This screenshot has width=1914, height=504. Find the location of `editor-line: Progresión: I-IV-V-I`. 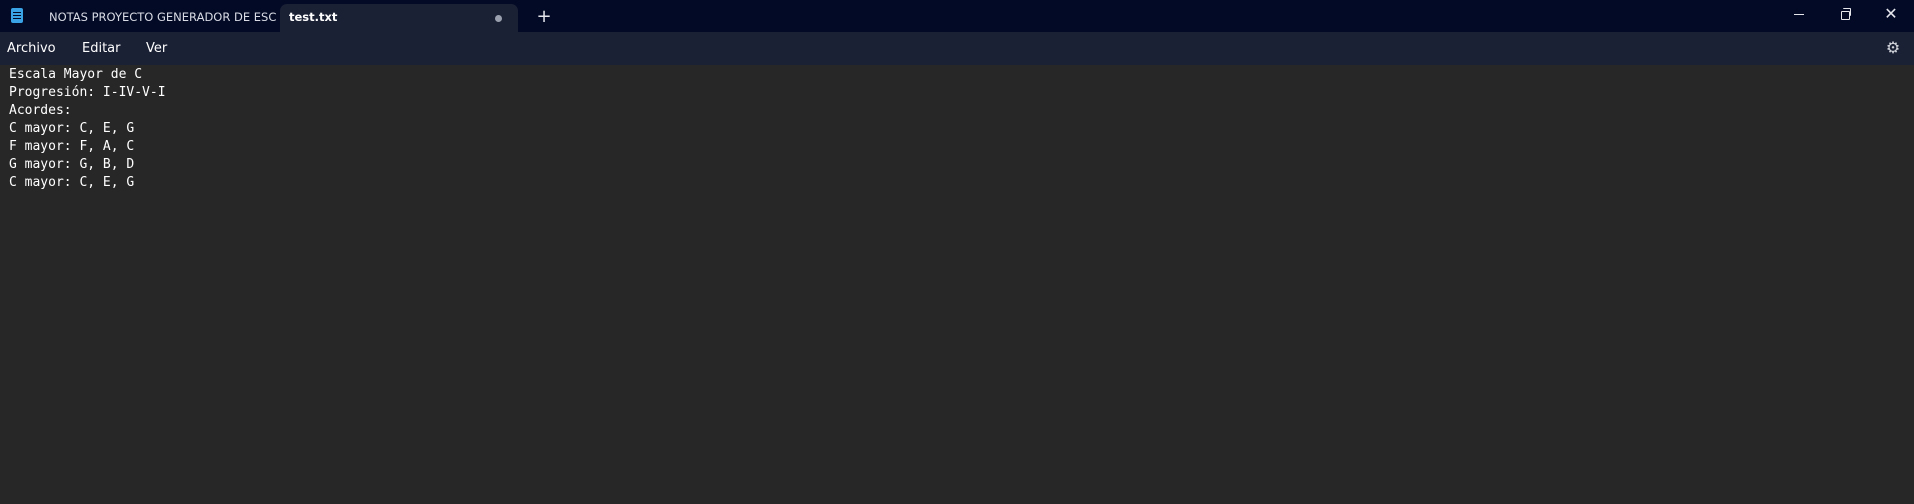

editor-line: Progresión: I-IV-V-I is located at coordinates (87, 93).